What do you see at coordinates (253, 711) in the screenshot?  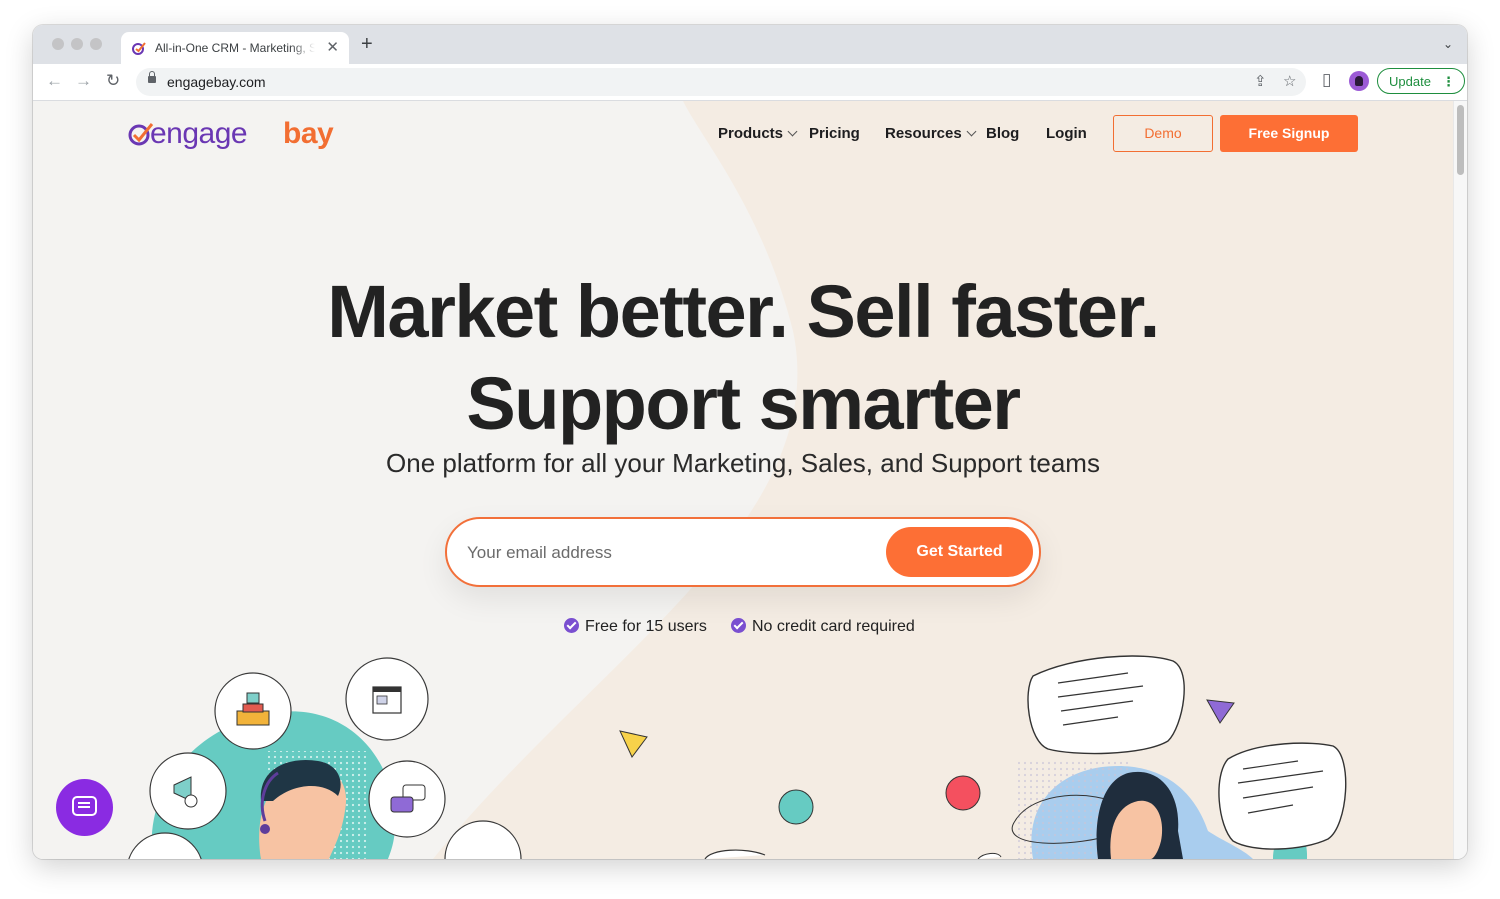 I see `desk-icon-bubble` at bounding box center [253, 711].